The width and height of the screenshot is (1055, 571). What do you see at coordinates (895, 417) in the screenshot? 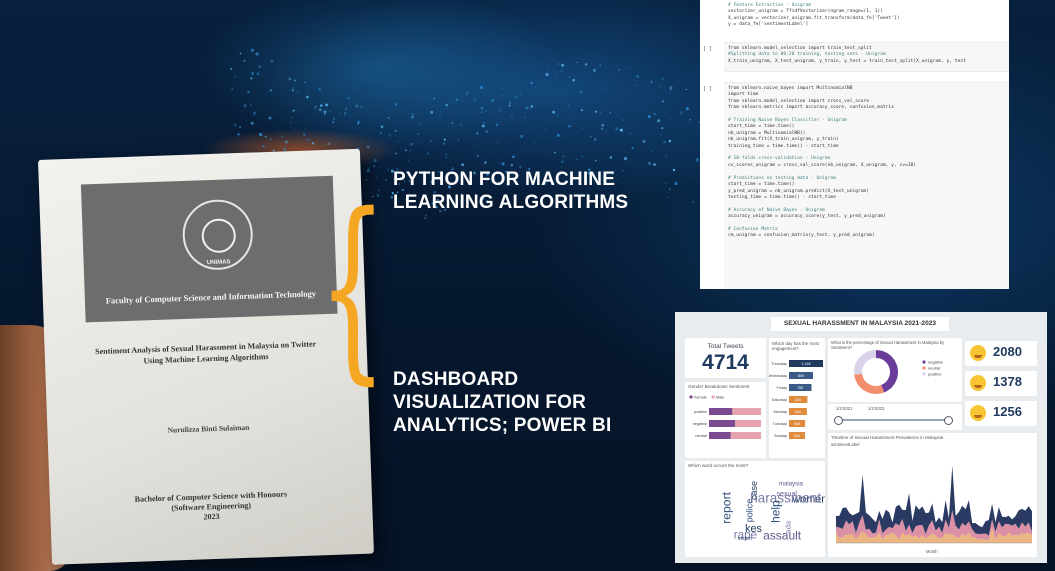
I see `date-slicer: 1/1/2021 1/1/2023` at bounding box center [895, 417].